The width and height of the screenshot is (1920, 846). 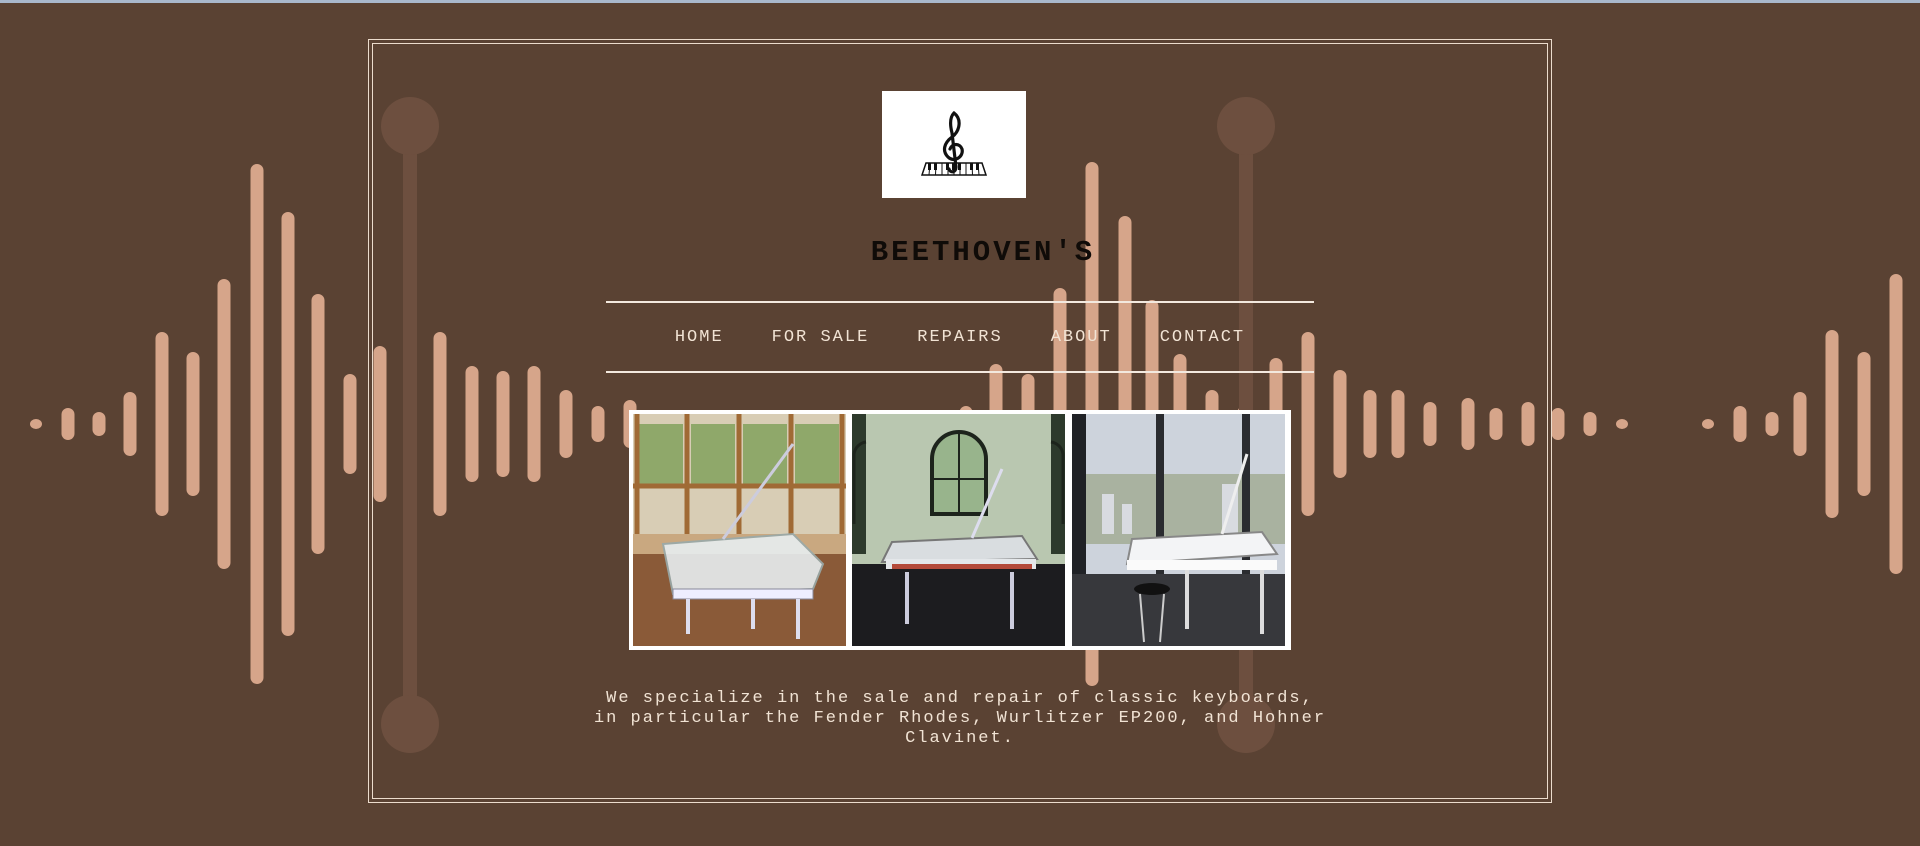 What do you see at coordinates (954, 168) in the screenshot?
I see `piano-keys-icon` at bounding box center [954, 168].